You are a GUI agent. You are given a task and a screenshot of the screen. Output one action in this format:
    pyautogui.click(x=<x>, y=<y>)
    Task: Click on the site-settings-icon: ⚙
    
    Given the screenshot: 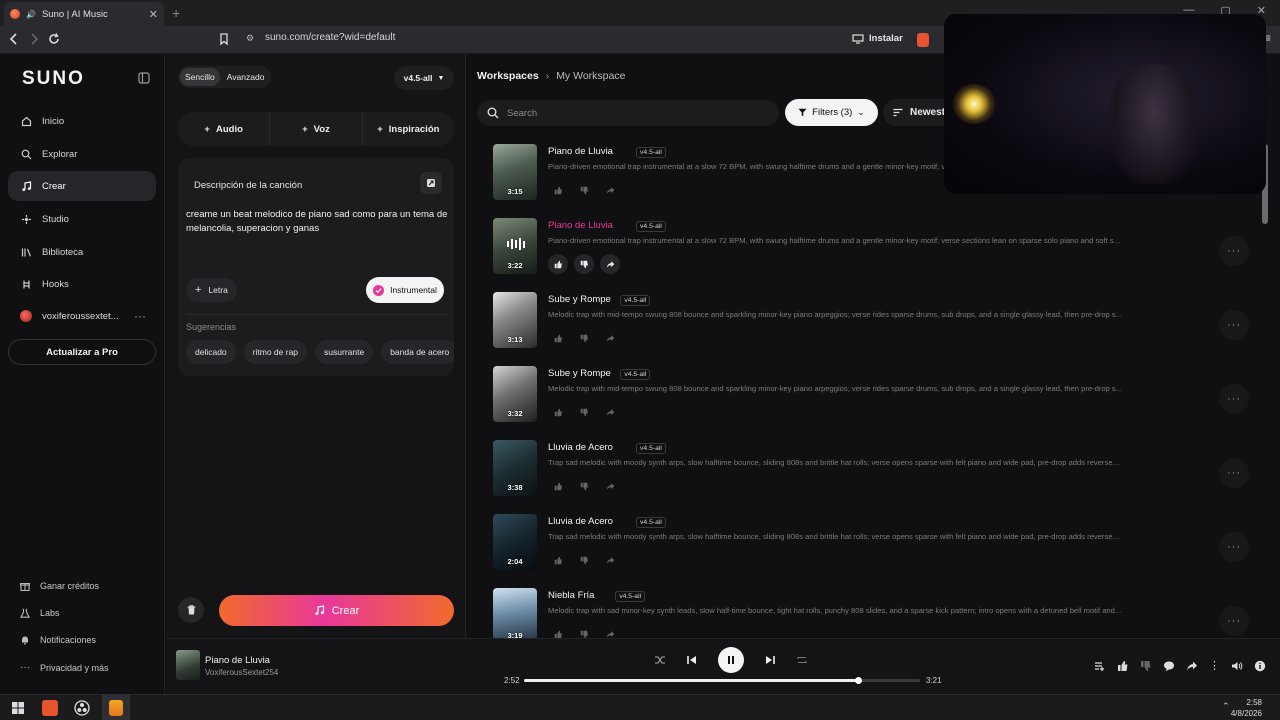 What is the action you would take?
    pyautogui.click(x=250, y=38)
    